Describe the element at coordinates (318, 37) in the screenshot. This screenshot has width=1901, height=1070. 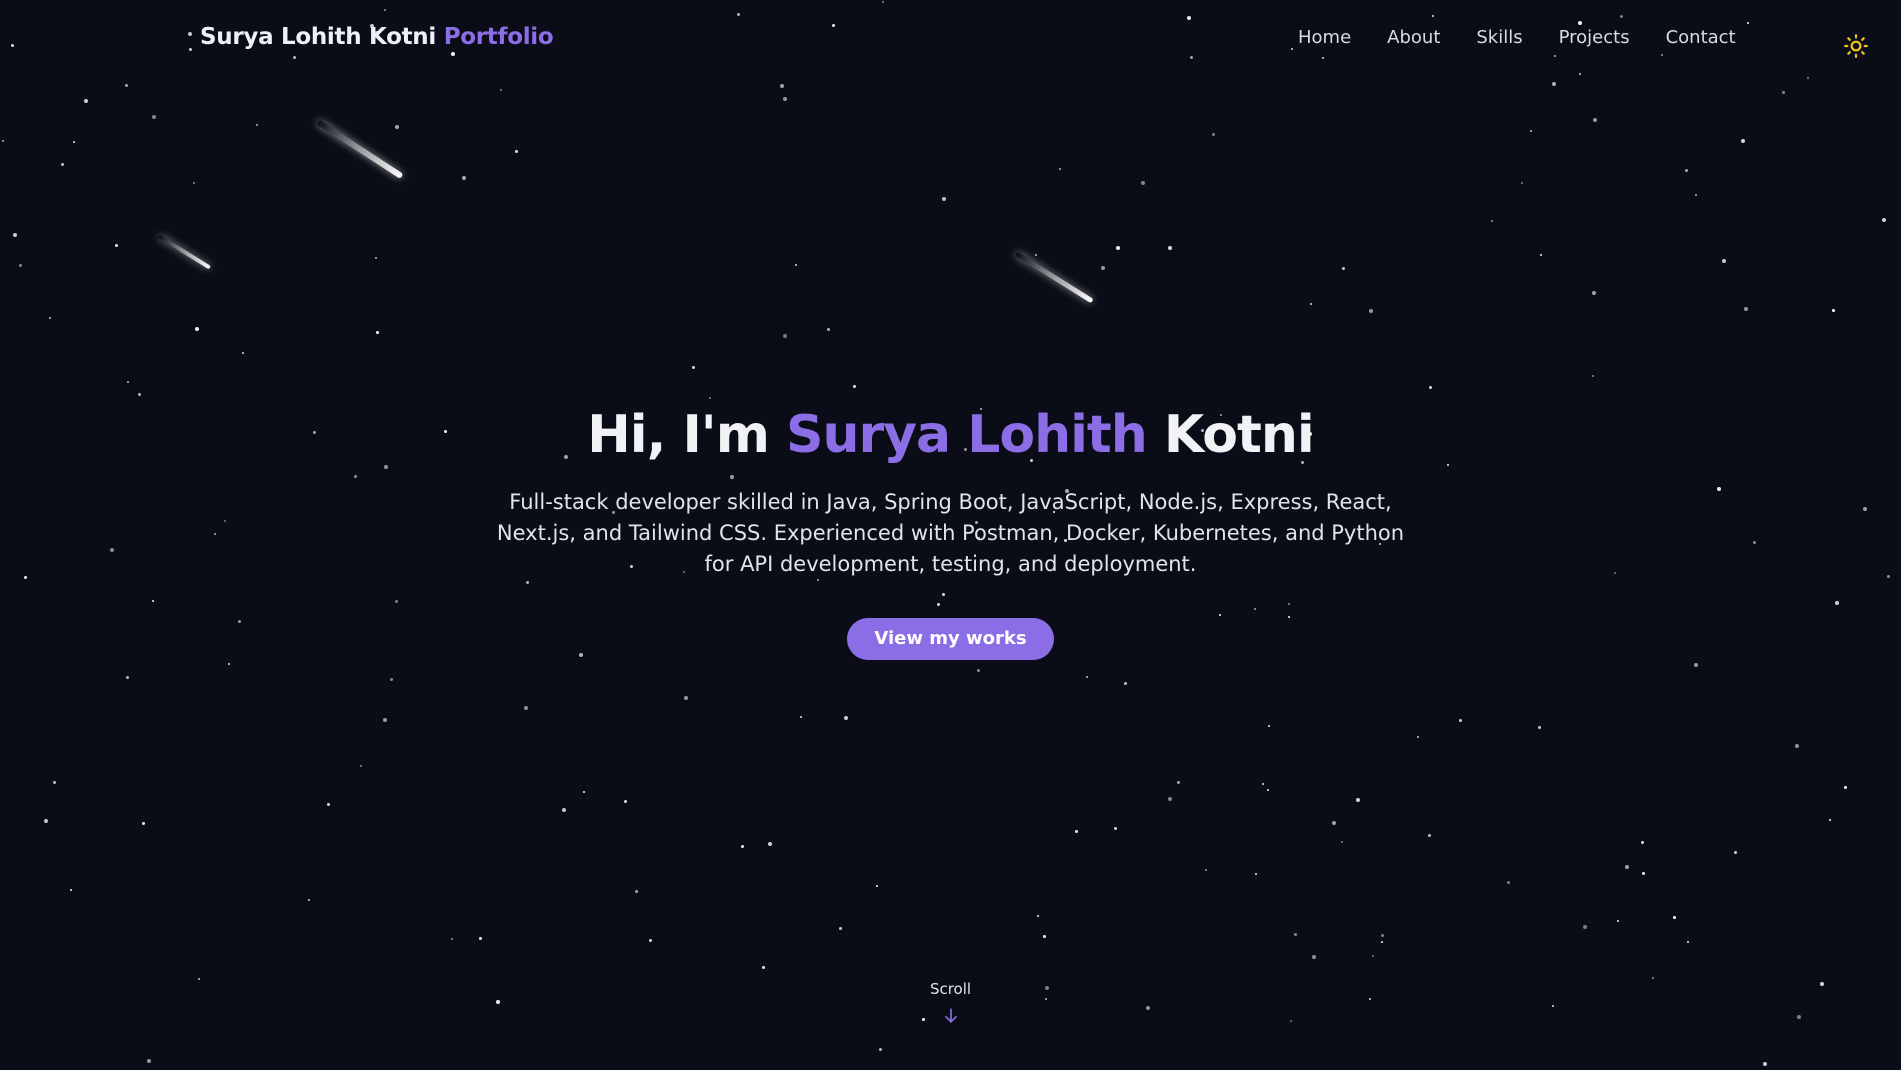
I see `brand-name: Surya Lohith Kotni` at that location.